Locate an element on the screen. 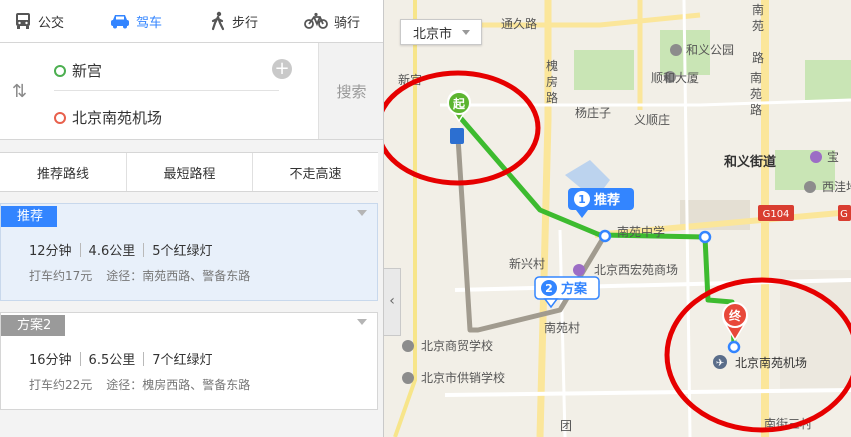 The height and width of the screenshot is (437, 851). tab-shortest: 最短路程 is located at coordinates (190, 172).